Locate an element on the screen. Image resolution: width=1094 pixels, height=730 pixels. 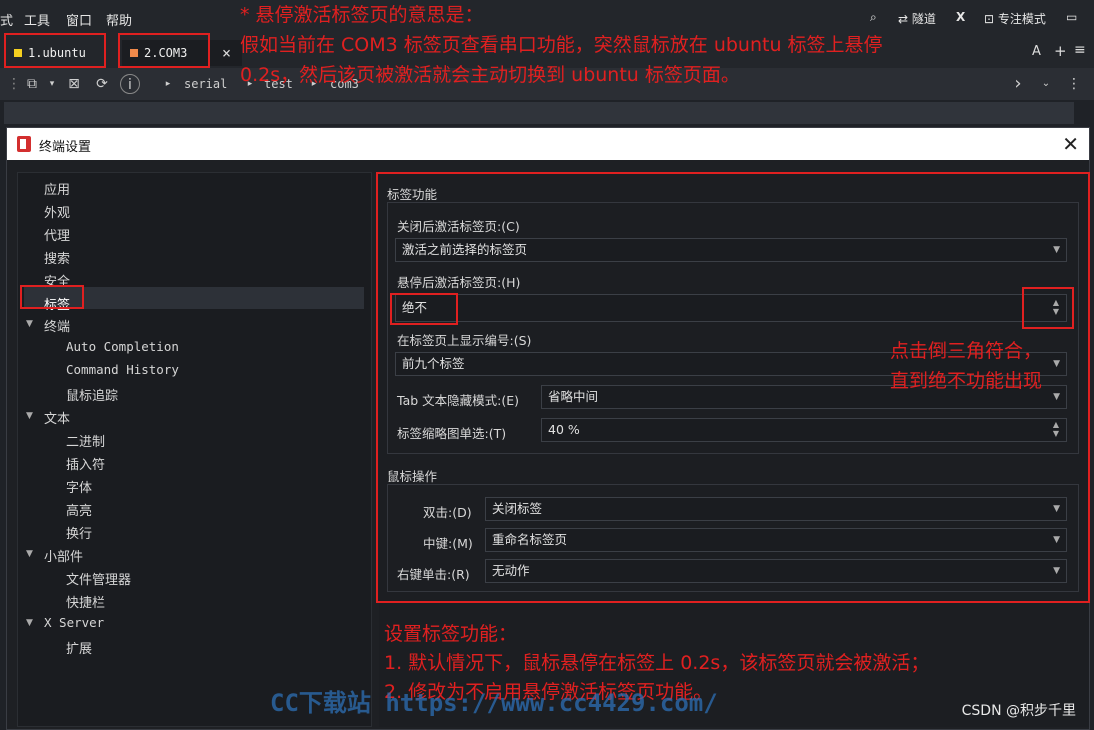
nav-item-terminal: 终端 is located at coordinates (57, 325).